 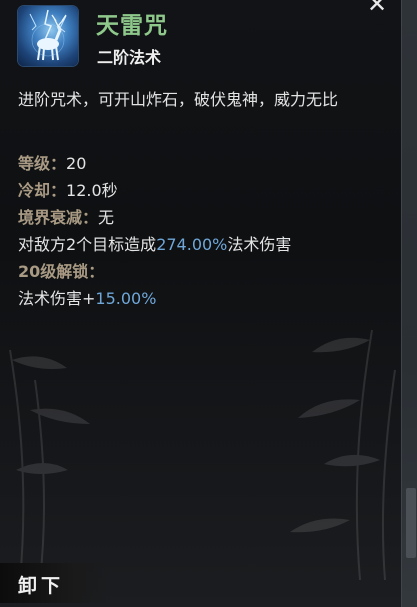 I want to click on cooldown-label: 冷却：, so click(x=42, y=190).